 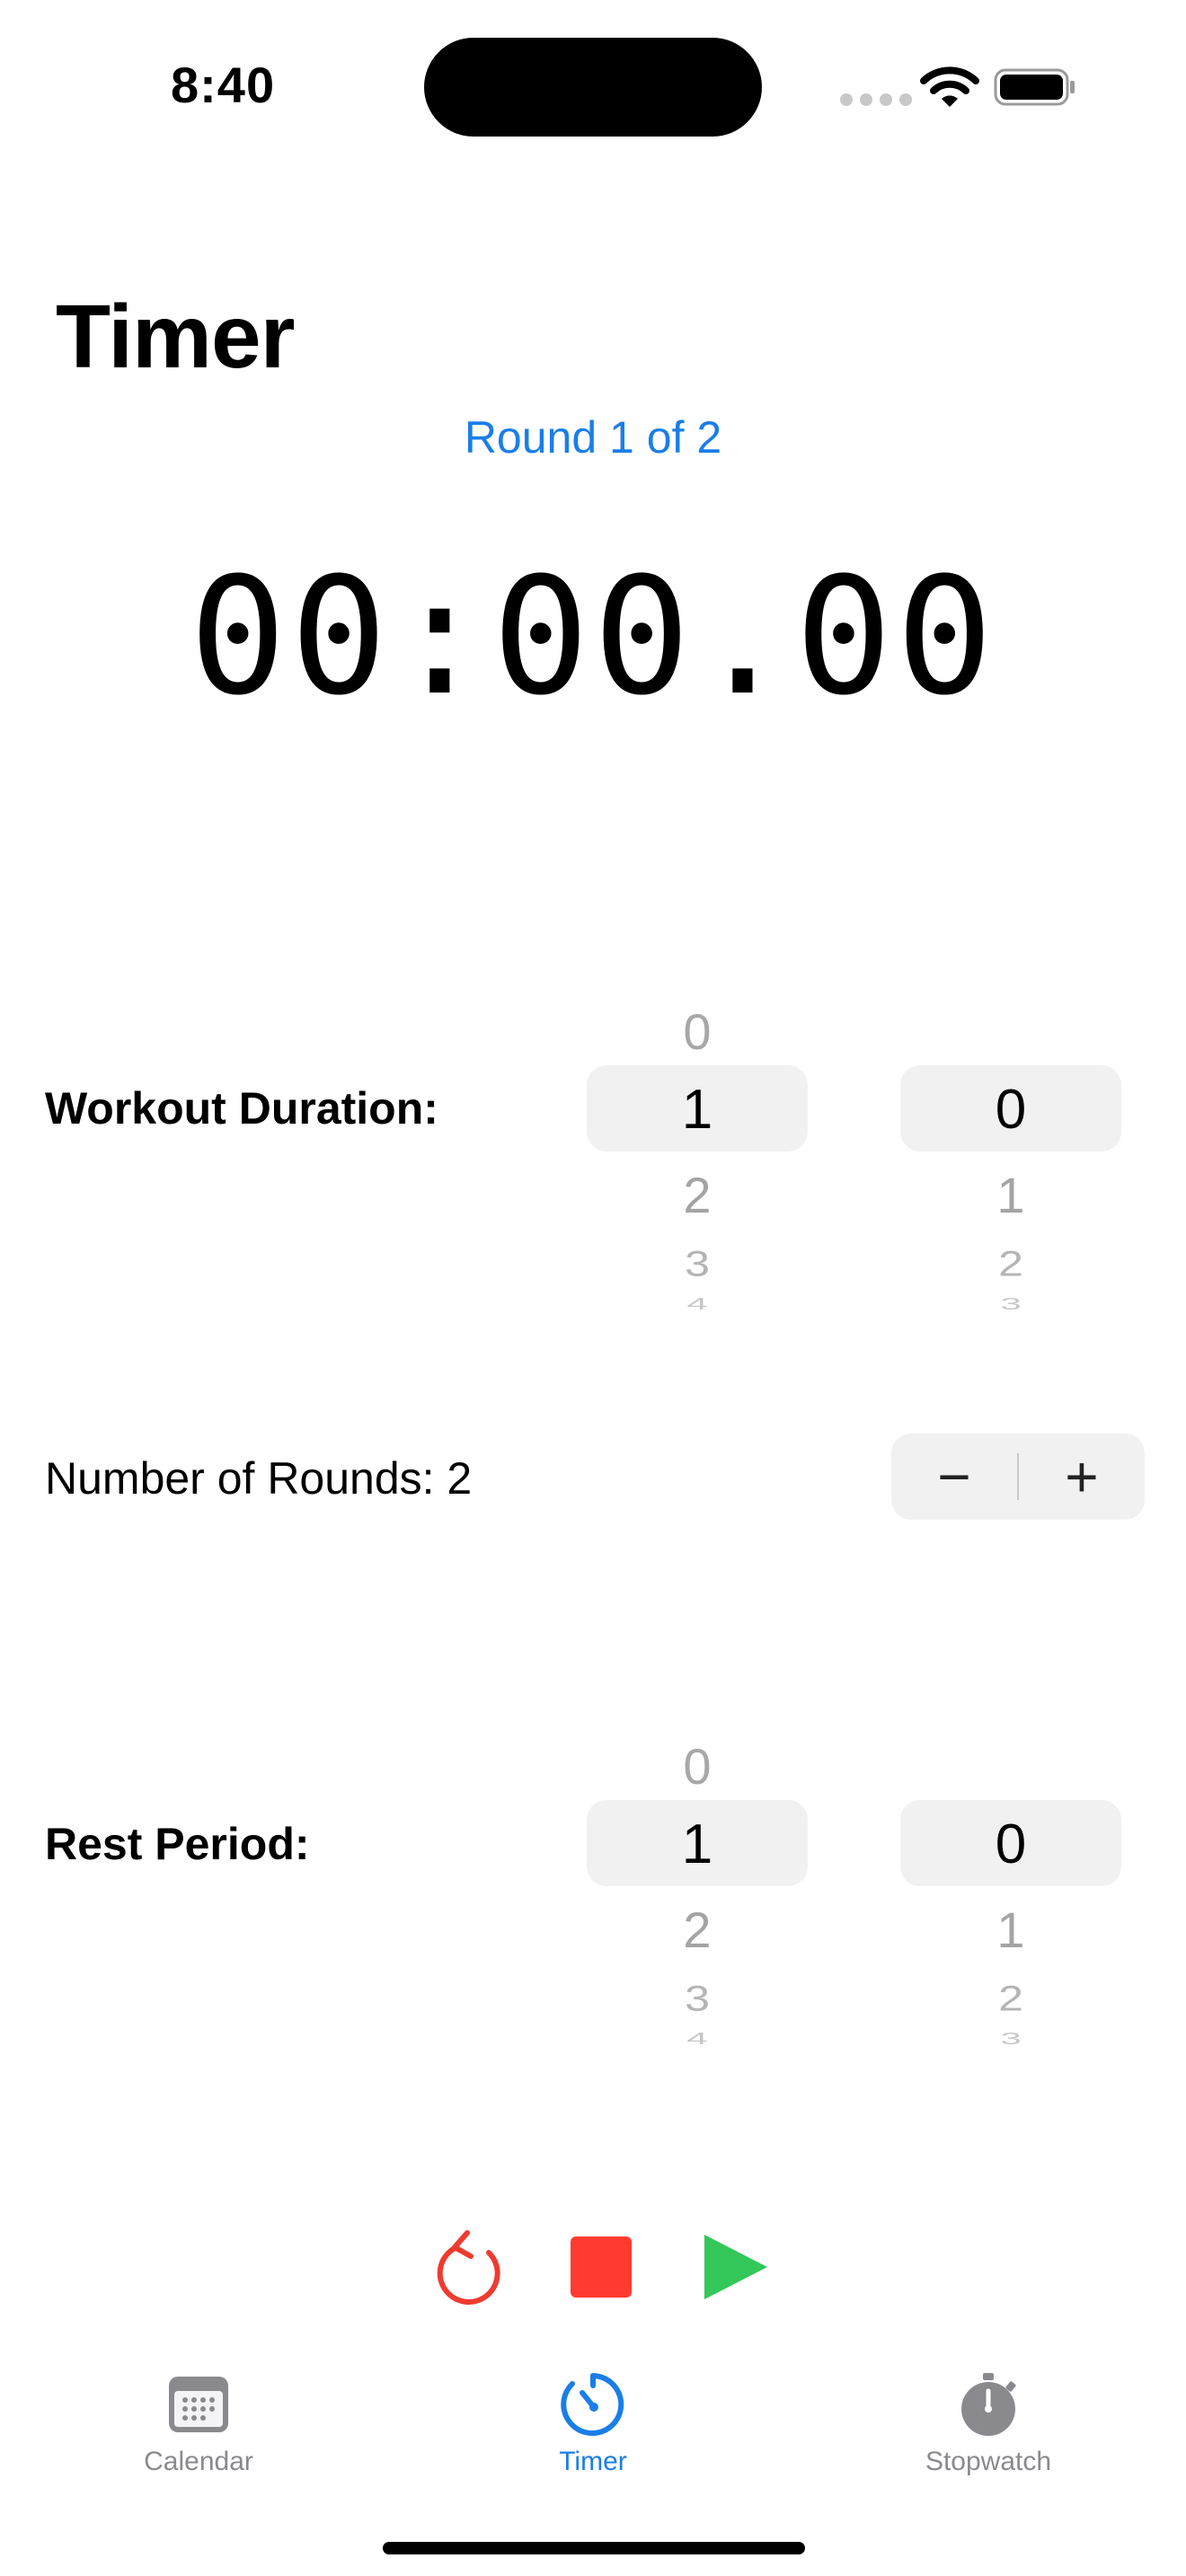 What do you see at coordinates (601, 2267) in the screenshot?
I see `stop-button` at bounding box center [601, 2267].